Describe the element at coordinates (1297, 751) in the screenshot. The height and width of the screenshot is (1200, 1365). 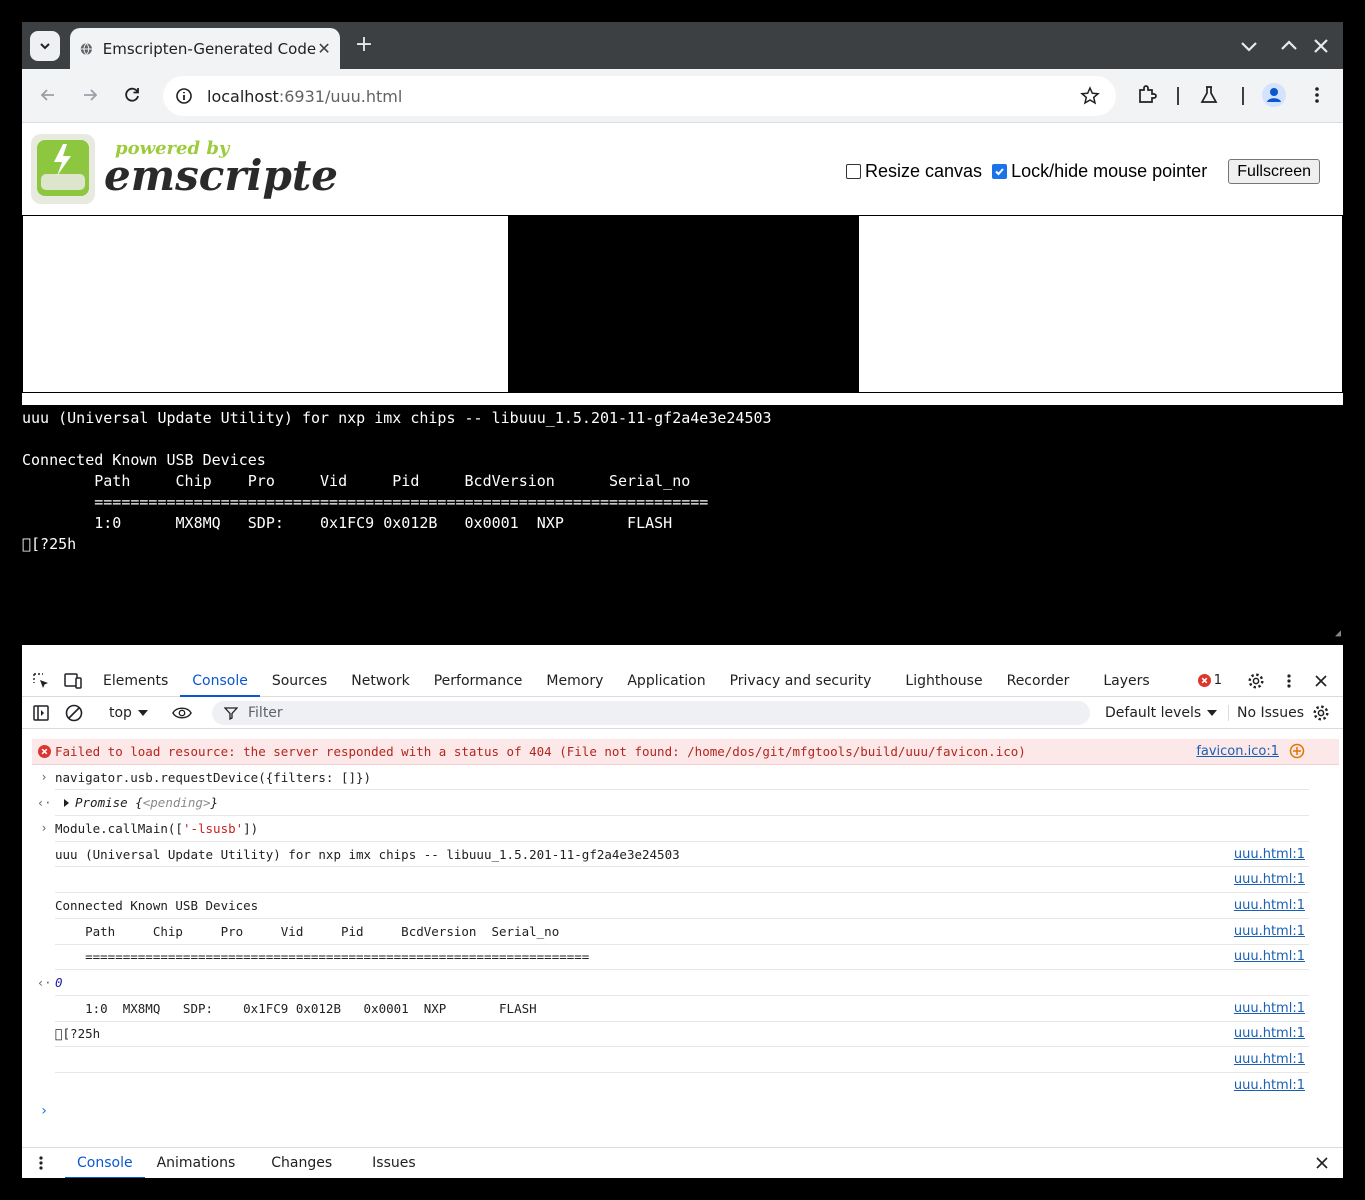
I see `ai-explain-icon` at that location.